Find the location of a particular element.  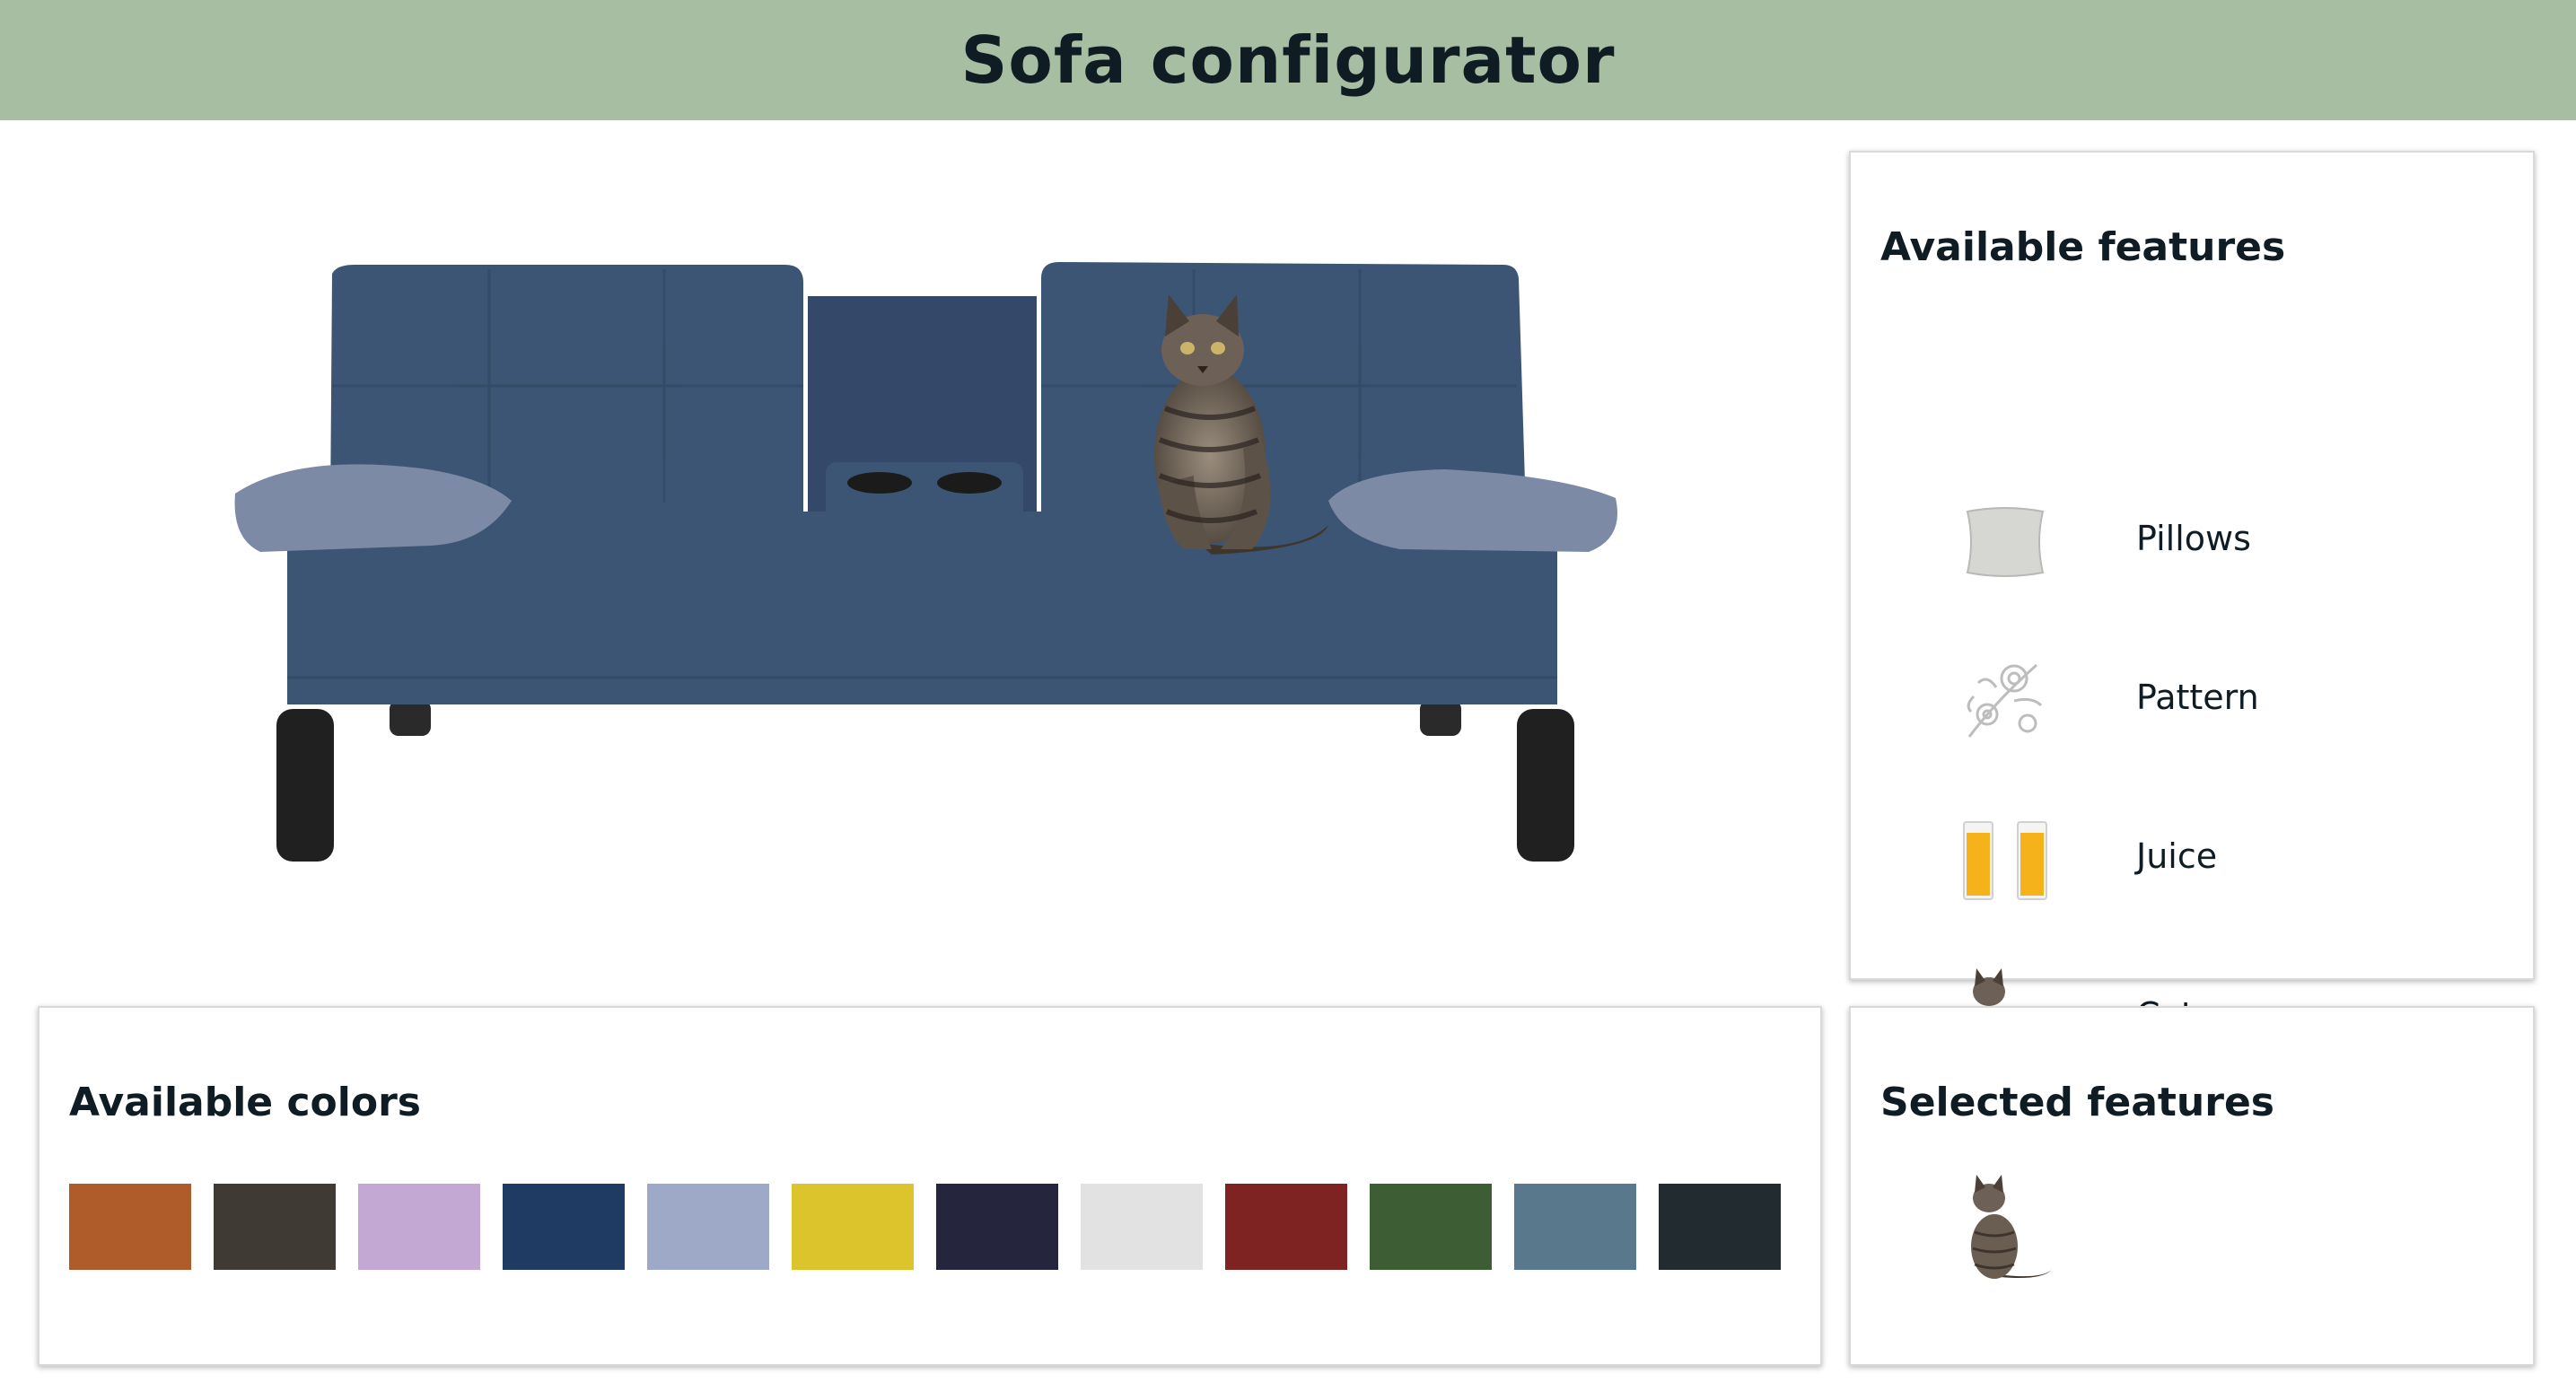

feature-item-pillows: Pillows is located at coordinates (2192, 542).